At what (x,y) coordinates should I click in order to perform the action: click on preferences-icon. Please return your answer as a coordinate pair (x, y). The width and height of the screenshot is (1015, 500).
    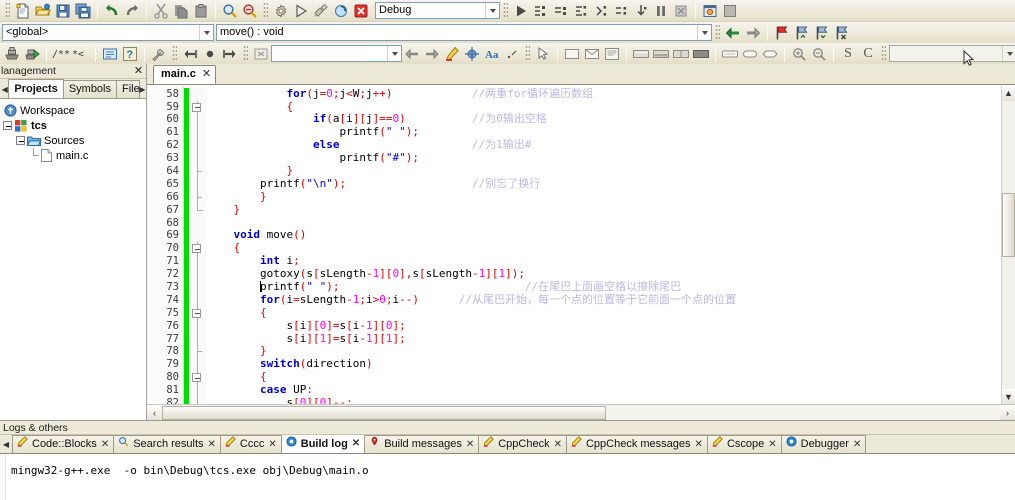
    Looking at the image, I should click on (159, 53).